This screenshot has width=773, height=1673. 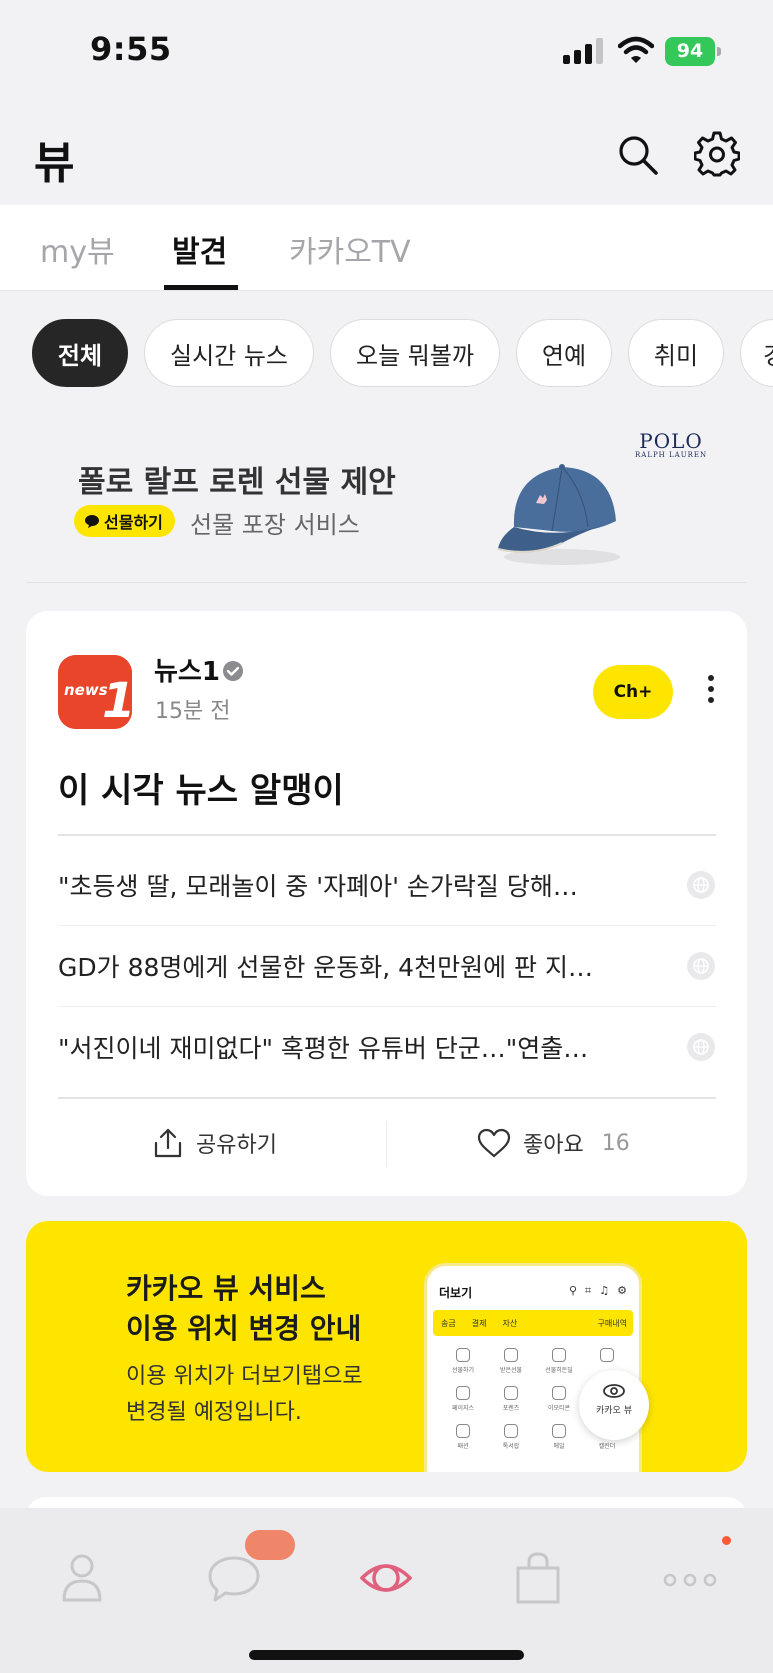 I want to click on cap-image, so click(x=558, y=514).